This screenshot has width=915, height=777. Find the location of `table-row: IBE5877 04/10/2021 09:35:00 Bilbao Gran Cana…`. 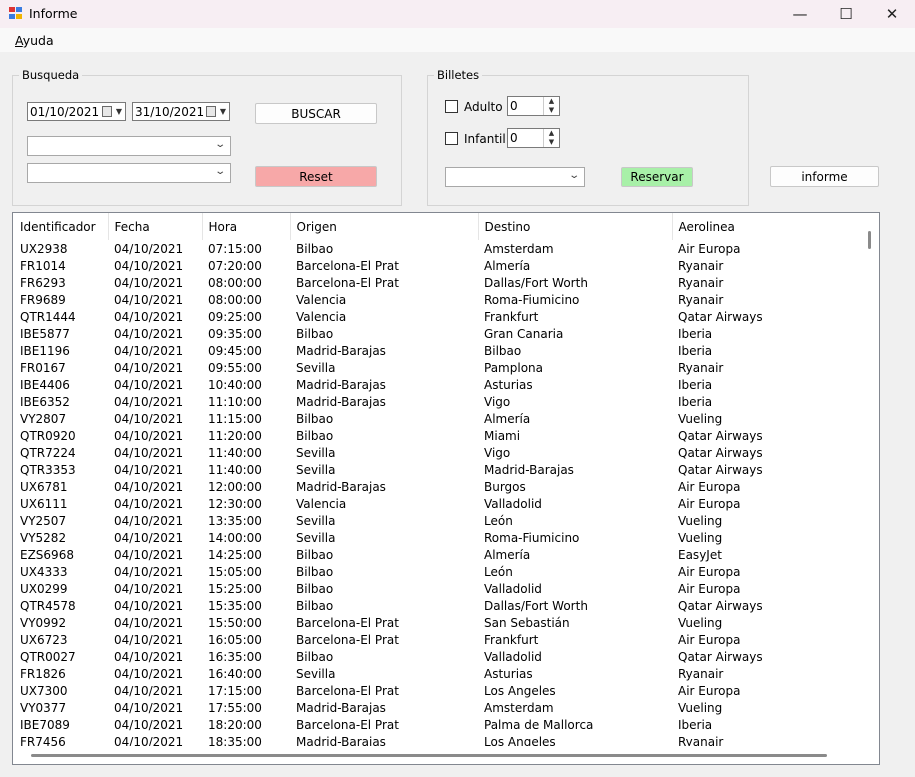

table-row: IBE5877 04/10/2021 09:35:00 Bilbao Gran Cana… is located at coordinates (438, 333).